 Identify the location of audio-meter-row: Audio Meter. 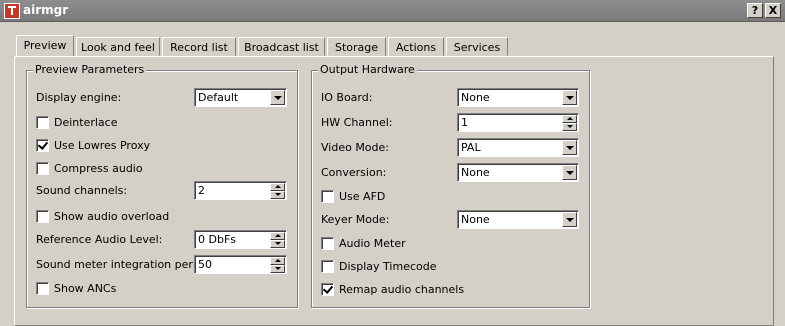
(446, 245).